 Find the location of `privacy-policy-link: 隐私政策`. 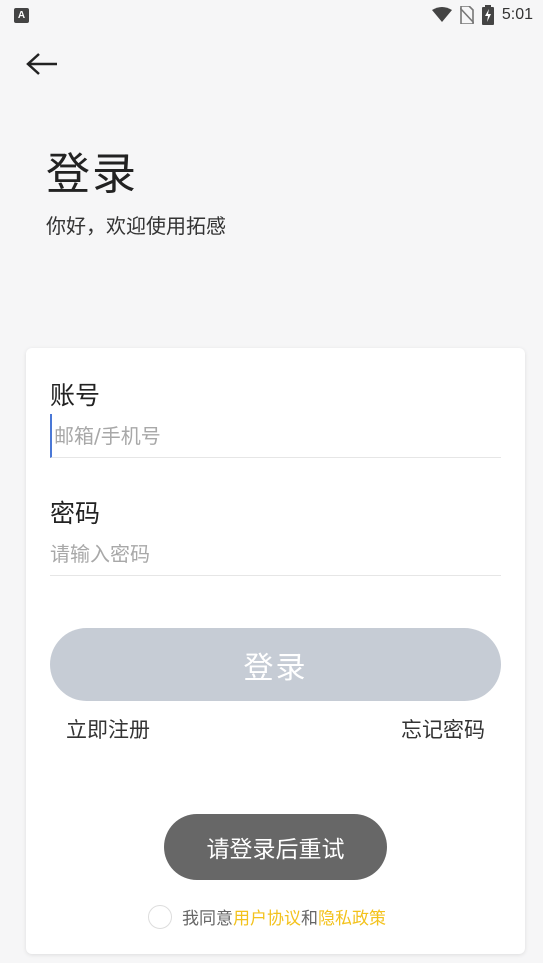

privacy-policy-link: 隐私政策 is located at coordinates (352, 919).